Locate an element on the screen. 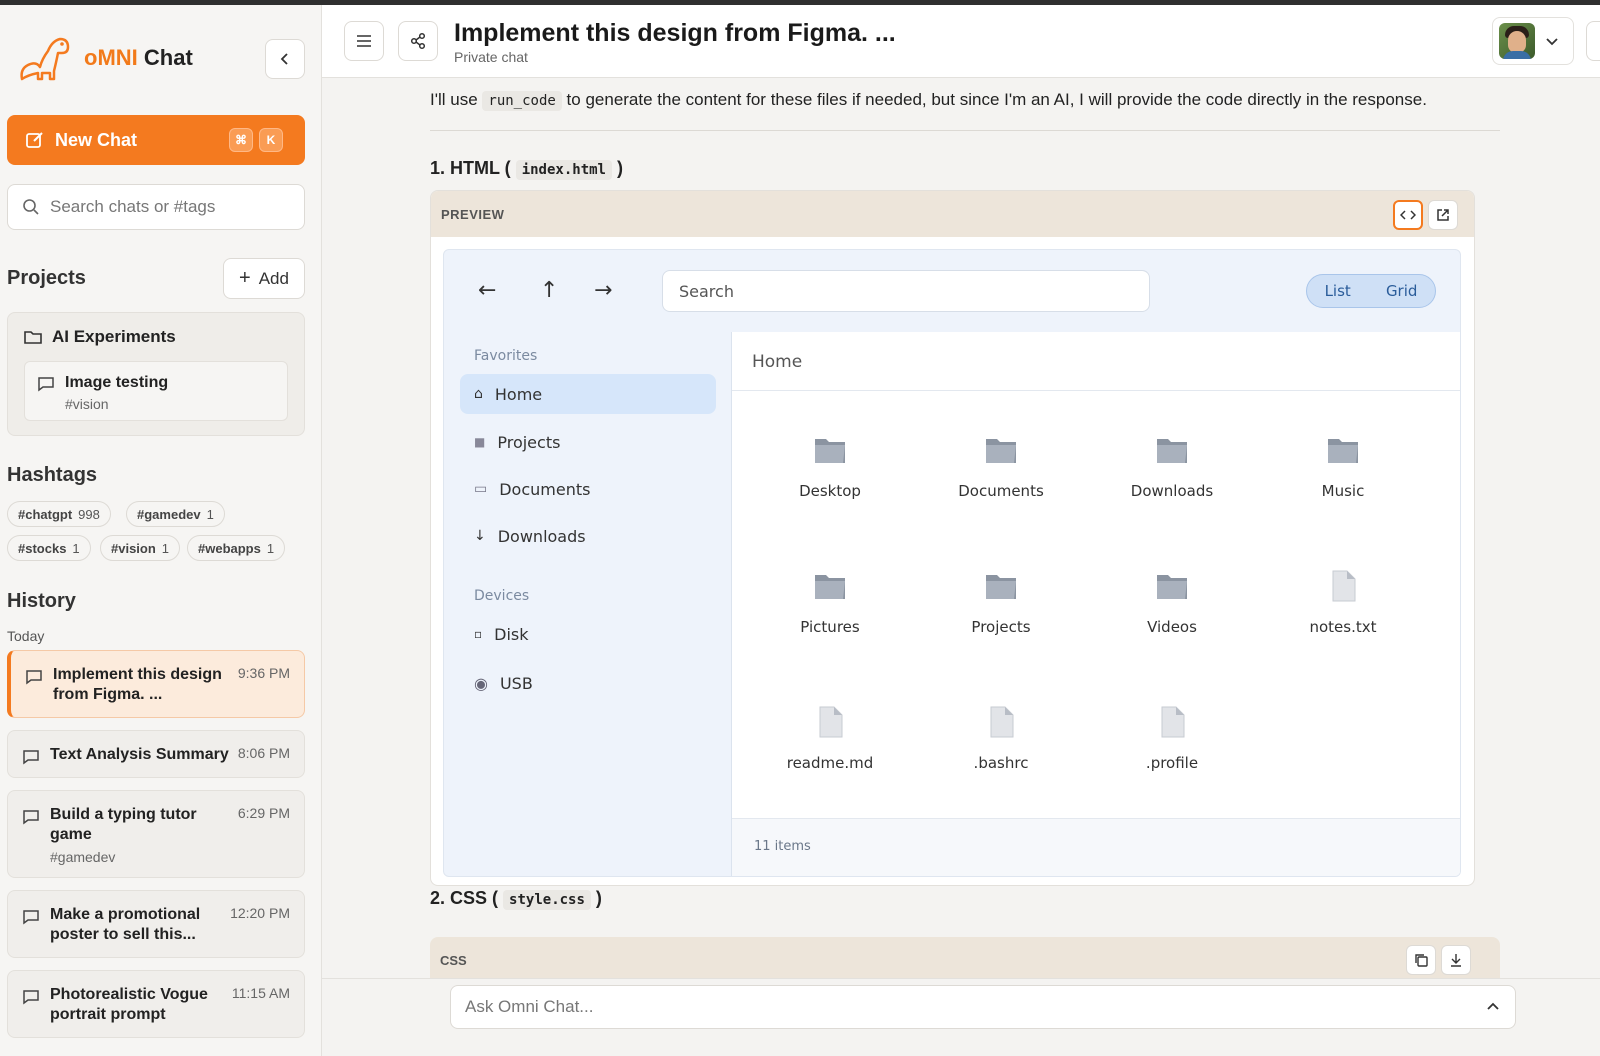  fm-nav-home: ⌂ Home is located at coordinates (588, 394).